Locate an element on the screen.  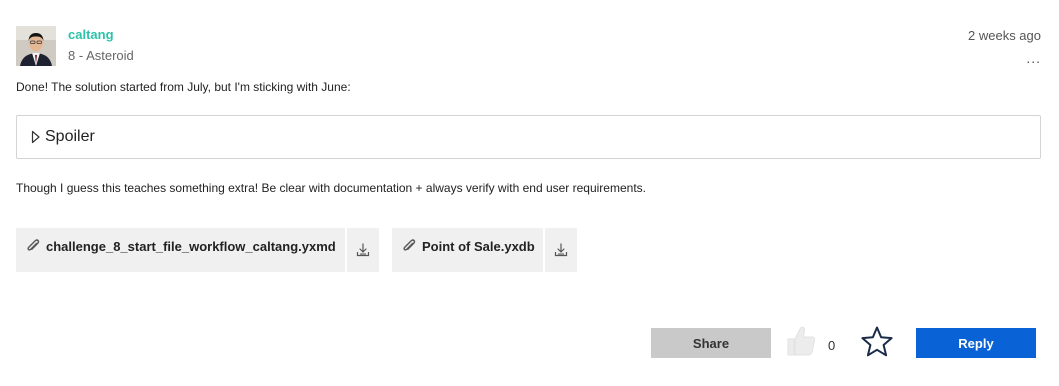
post-timestamp: 2 weeks ago is located at coordinates (1004, 35).